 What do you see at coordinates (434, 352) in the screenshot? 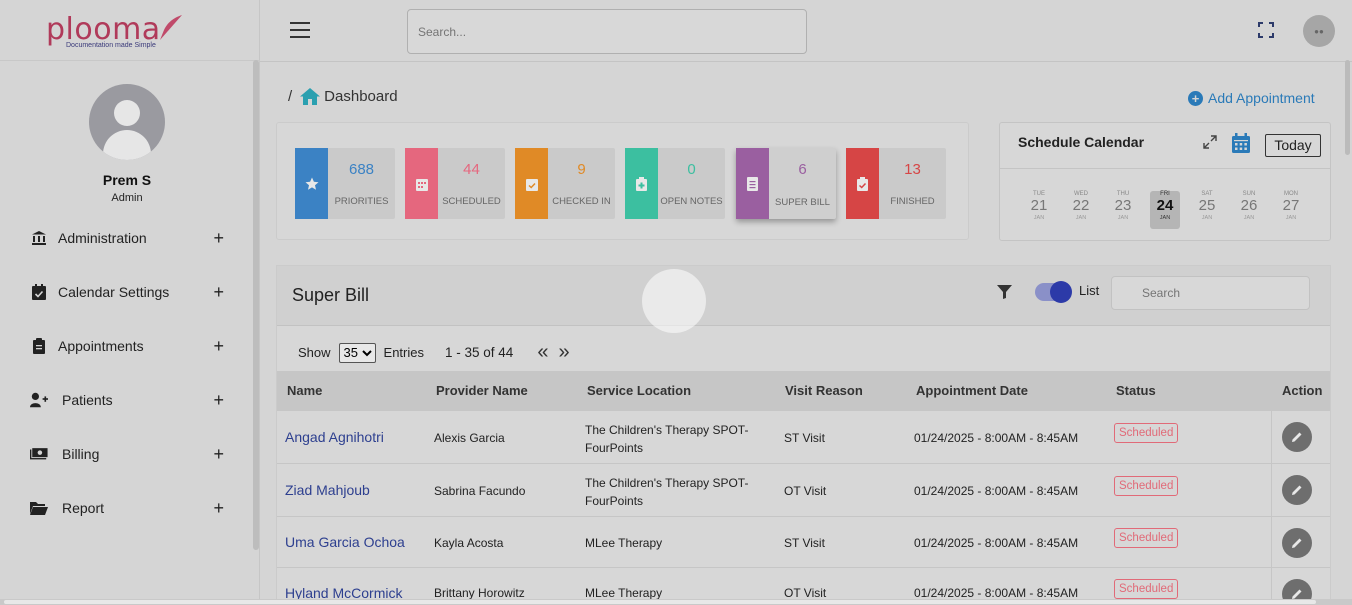
I see `pagination-bar: Show 35 Entries 1 - 35 of 44 « »` at bounding box center [434, 352].